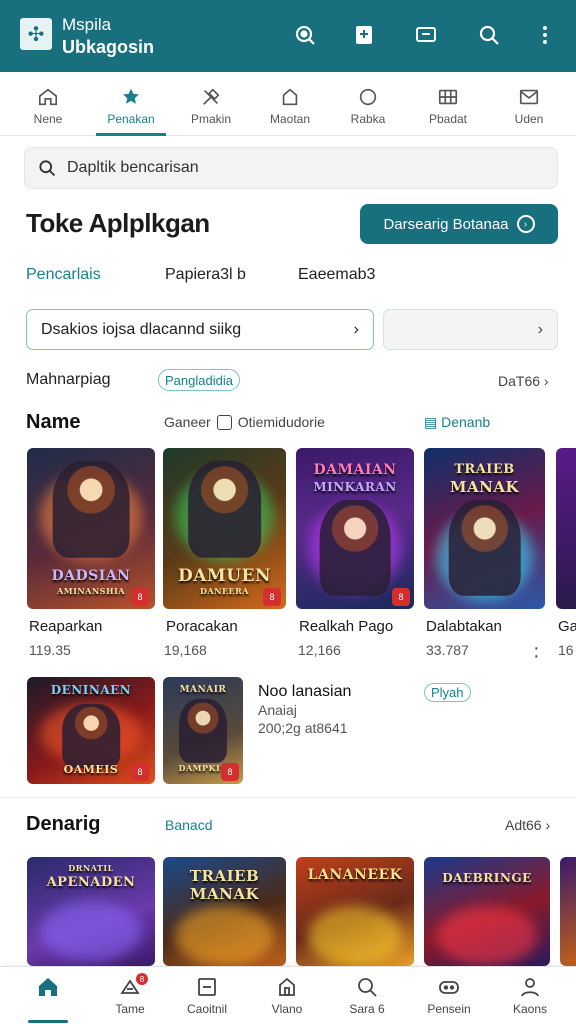  I want to click on nav-kaons: Kaons, so click(530, 995).